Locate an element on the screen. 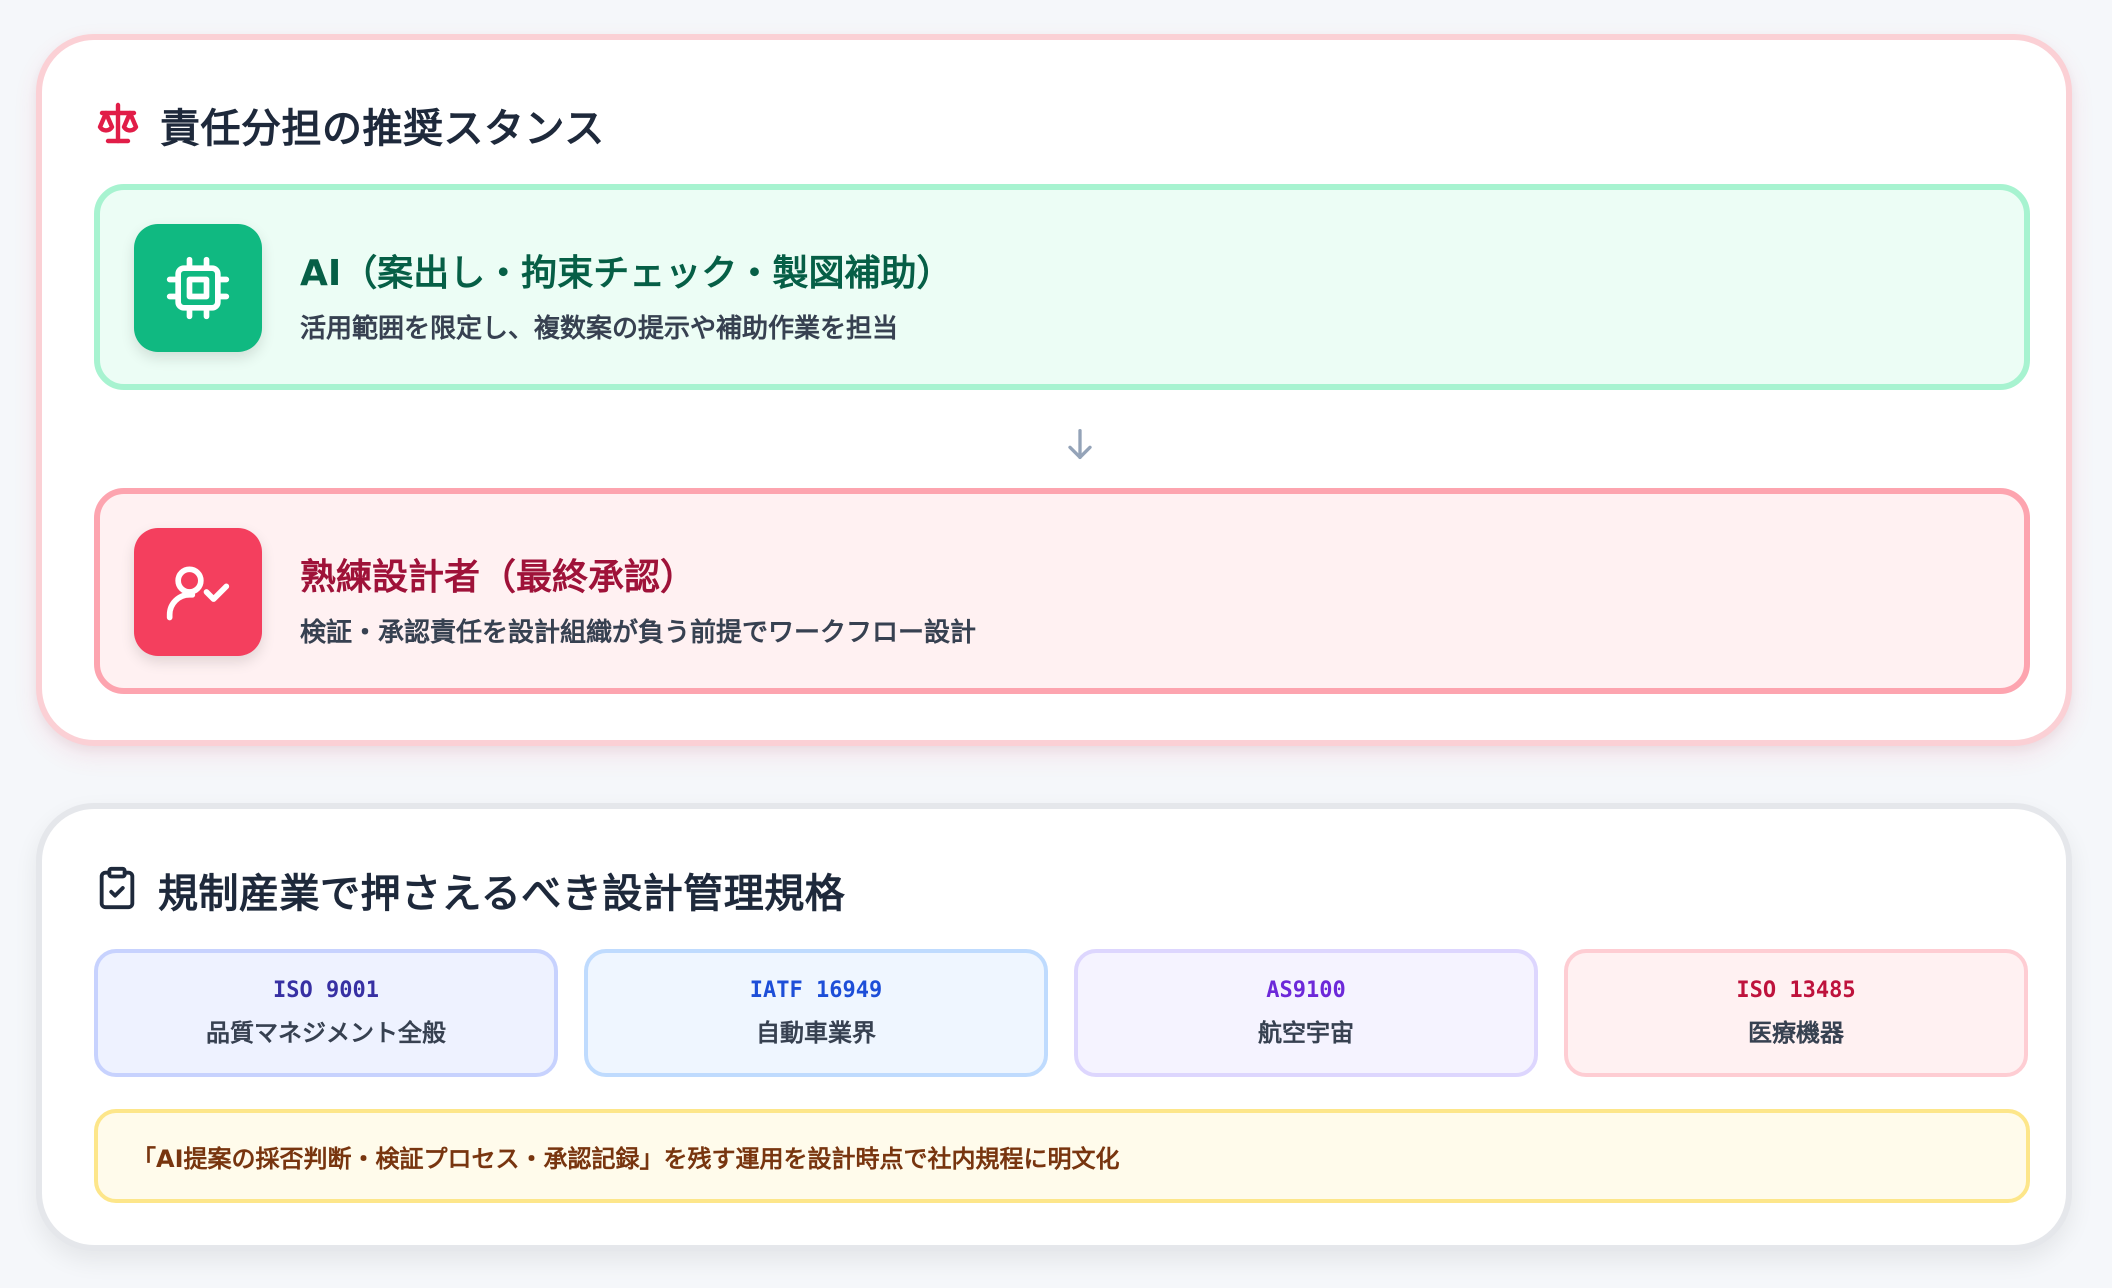 Image resolution: width=2112 pixels, height=1288 pixels. standards-heading: 規制産業で押さえるべき設計管理規格 is located at coordinates (469, 890).